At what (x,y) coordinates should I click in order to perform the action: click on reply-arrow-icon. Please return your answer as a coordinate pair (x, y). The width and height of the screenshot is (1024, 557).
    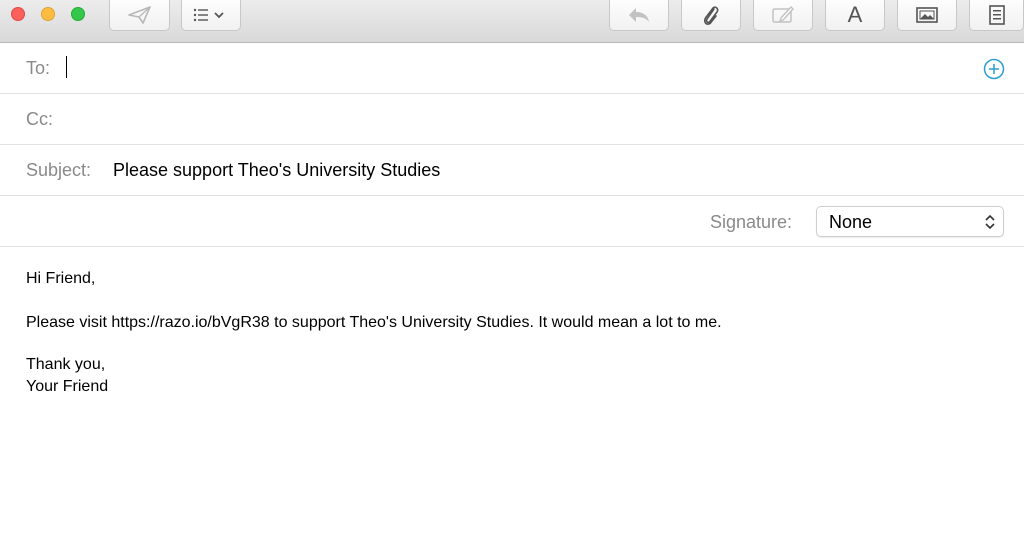
    Looking at the image, I should click on (639, 15).